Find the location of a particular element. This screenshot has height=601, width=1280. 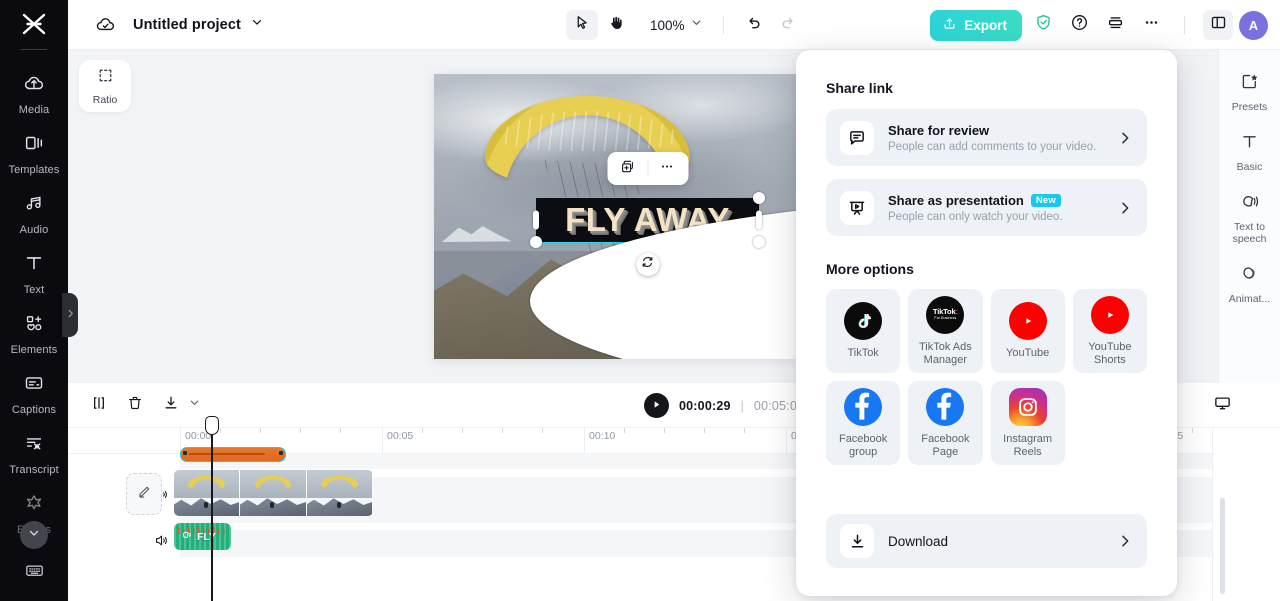

share-tile-label: YouTube Shorts is located at coordinates (1110, 353).